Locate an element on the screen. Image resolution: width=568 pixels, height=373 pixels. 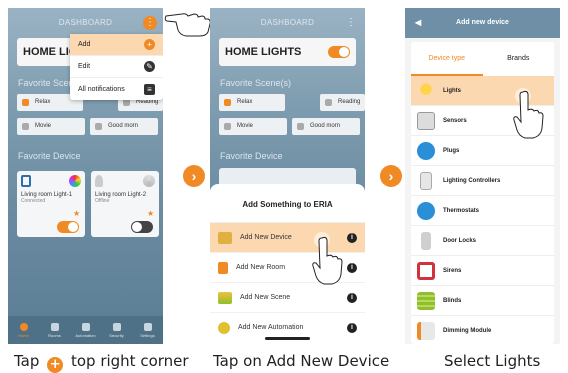
device-type-door-locks: Door Locks is located at coordinates (482, 241).